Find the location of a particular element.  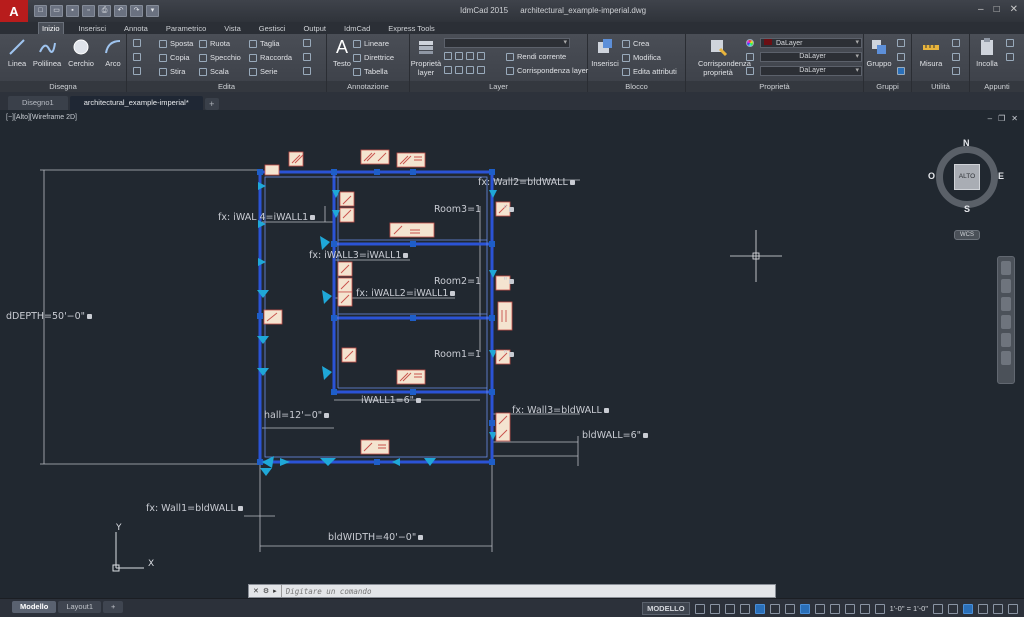

insert-block-button: Inserisci is located at coordinates (605, 52).